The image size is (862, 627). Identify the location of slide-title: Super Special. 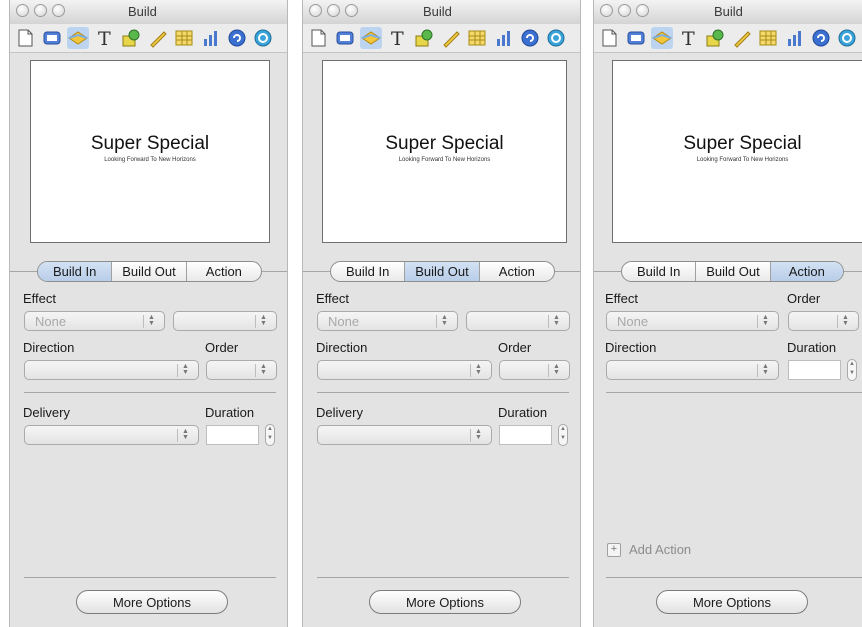
(444, 143).